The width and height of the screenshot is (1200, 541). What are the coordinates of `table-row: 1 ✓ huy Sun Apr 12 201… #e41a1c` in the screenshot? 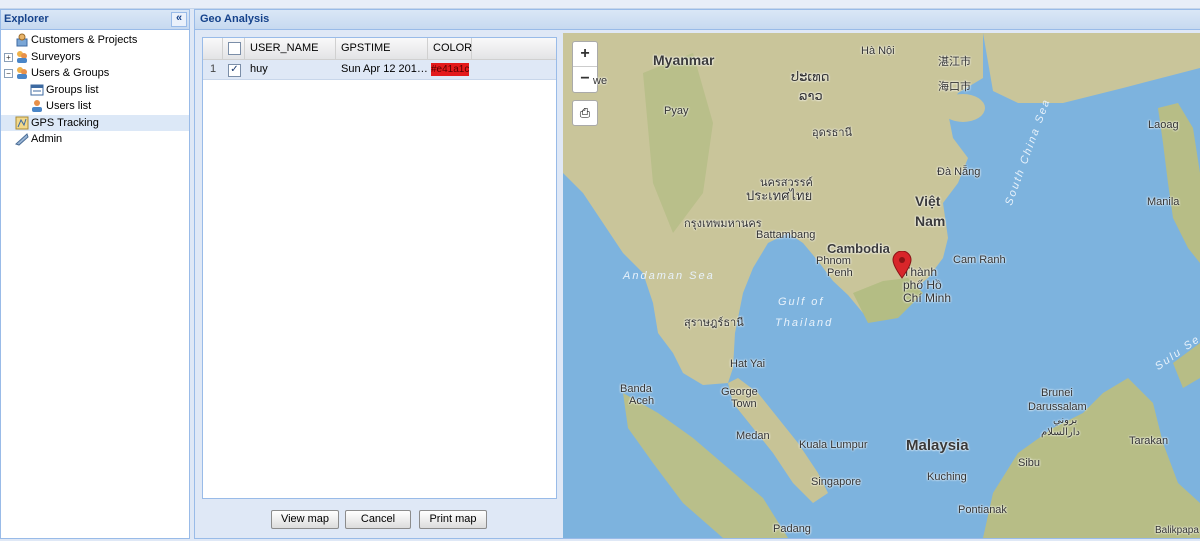 It's located at (379, 70).